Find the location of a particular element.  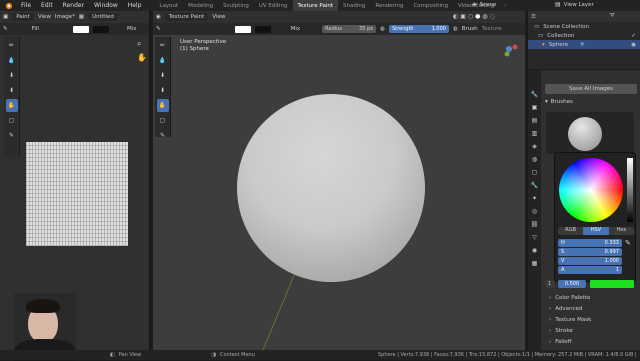

brushes-panel-header: ▾ Brushes is located at coordinates (559, 102).